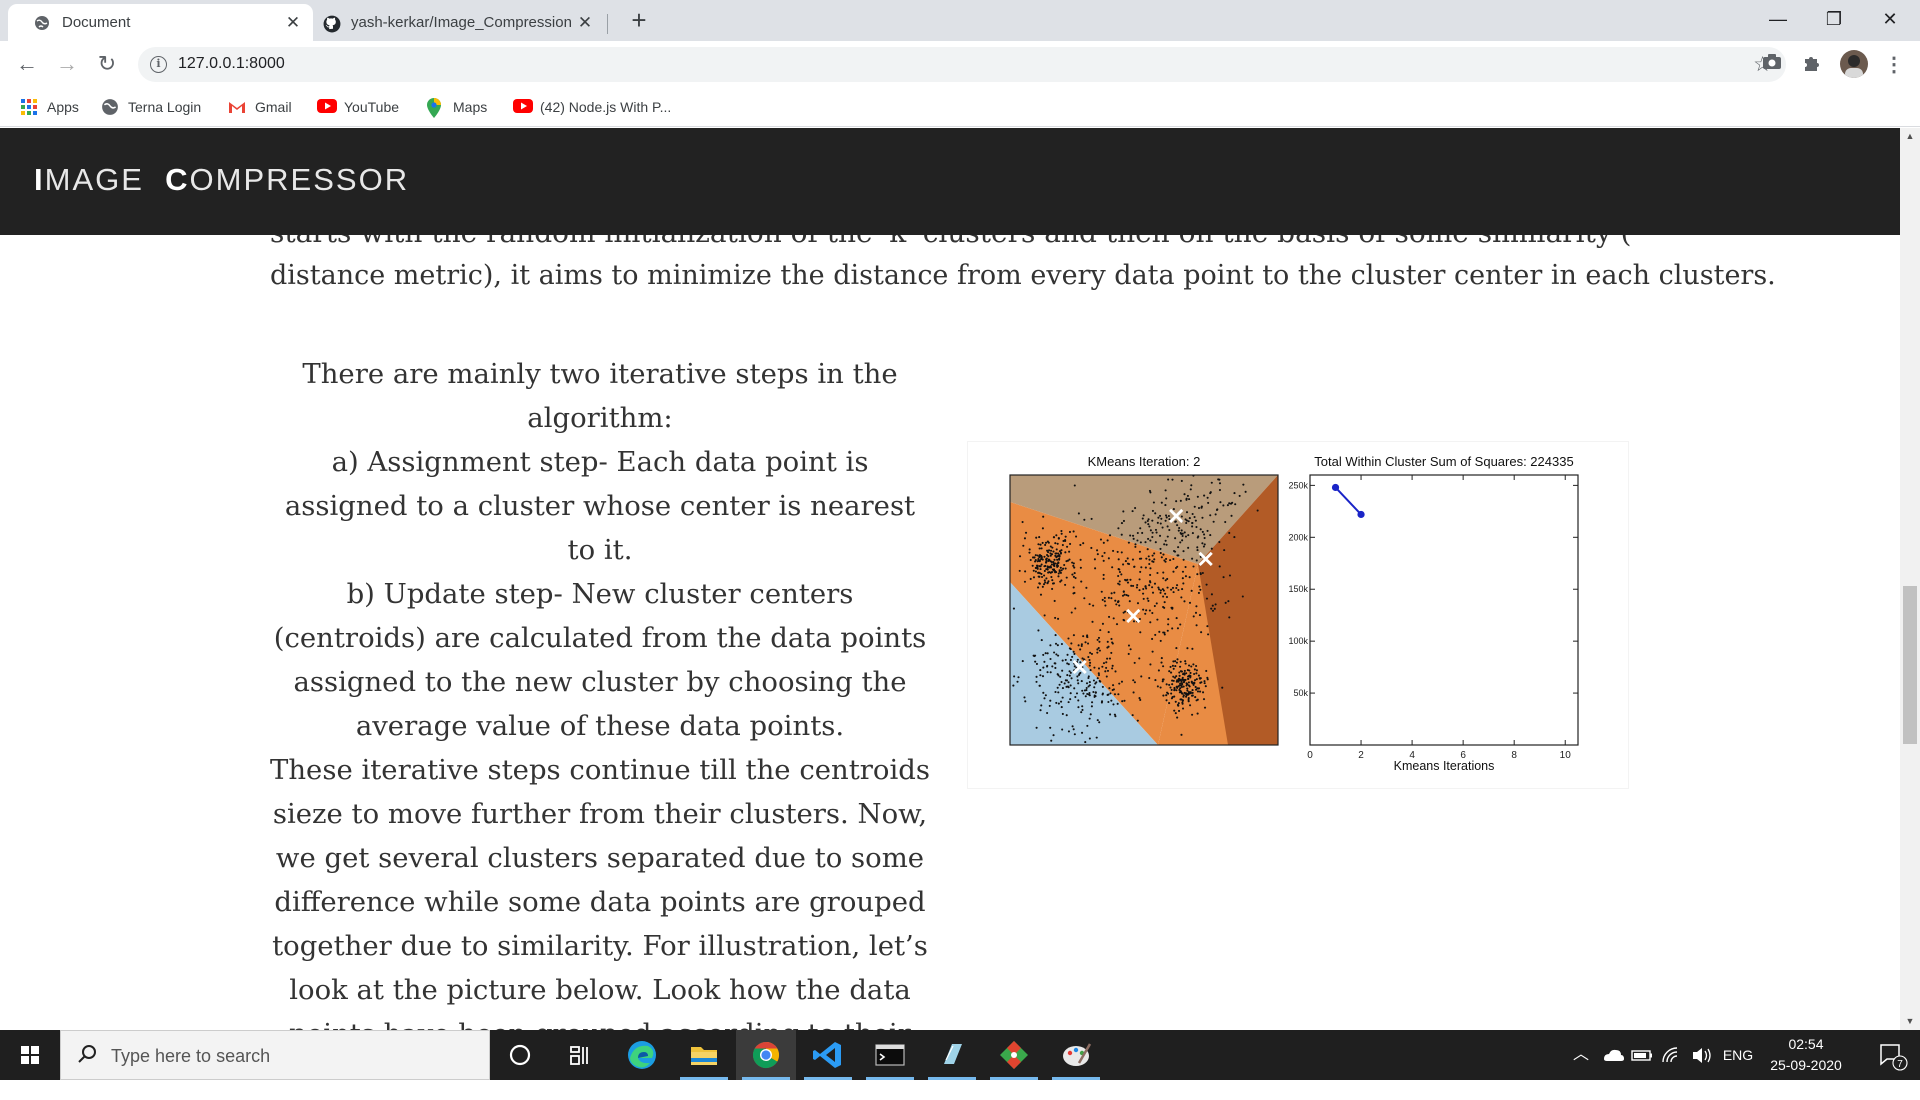 The width and height of the screenshot is (1920, 1100). Describe the element at coordinates (952, 1055) in the screenshot. I see `notepad-icon` at that location.